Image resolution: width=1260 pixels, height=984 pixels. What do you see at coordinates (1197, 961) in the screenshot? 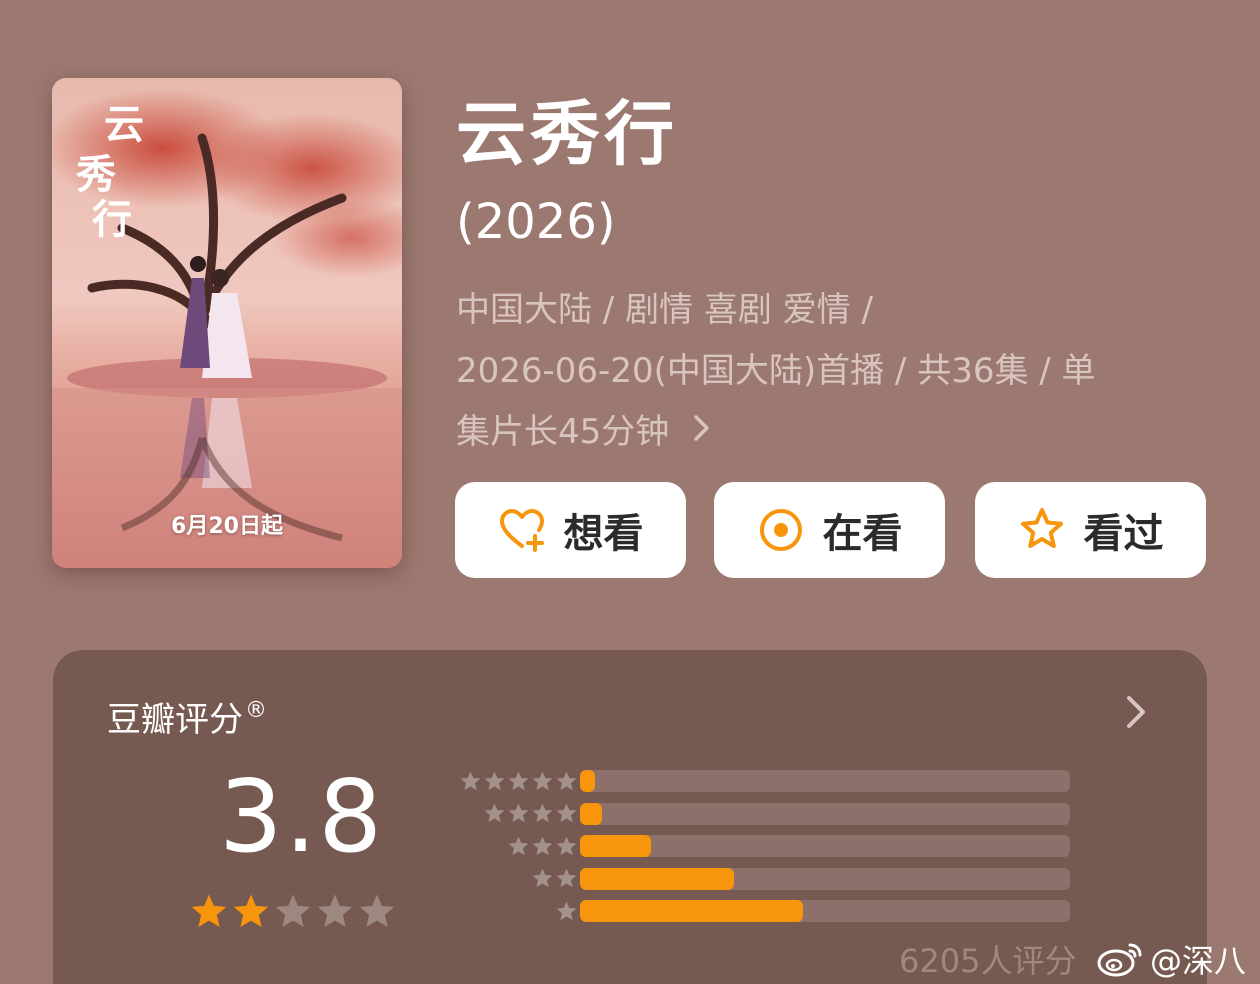
I see `watermark-text: @深八` at bounding box center [1197, 961].